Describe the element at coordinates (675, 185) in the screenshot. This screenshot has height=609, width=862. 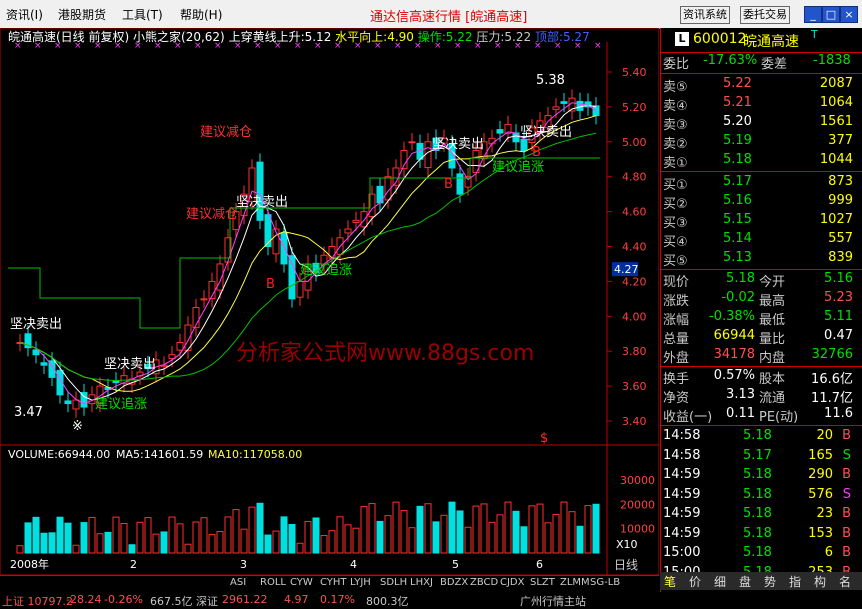
I see `buy-label: 买①` at that location.